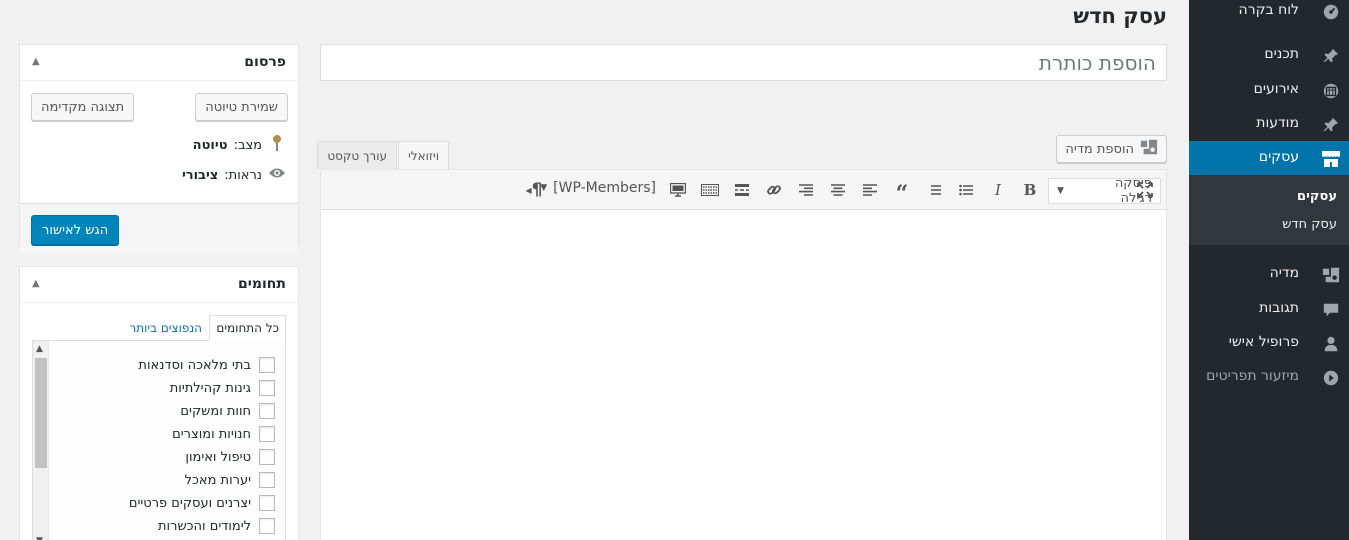  I want to click on category-item: בתי מלאכה וסדנאות, so click(206, 365).